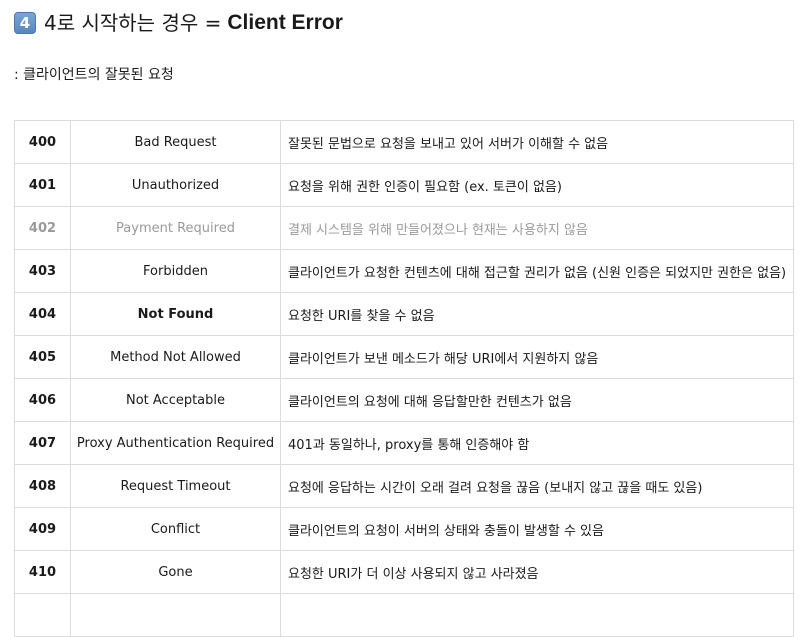 This screenshot has width=807, height=637. What do you see at coordinates (175, 572) in the screenshot?
I see `status-name: Gone` at bounding box center [175, 572].